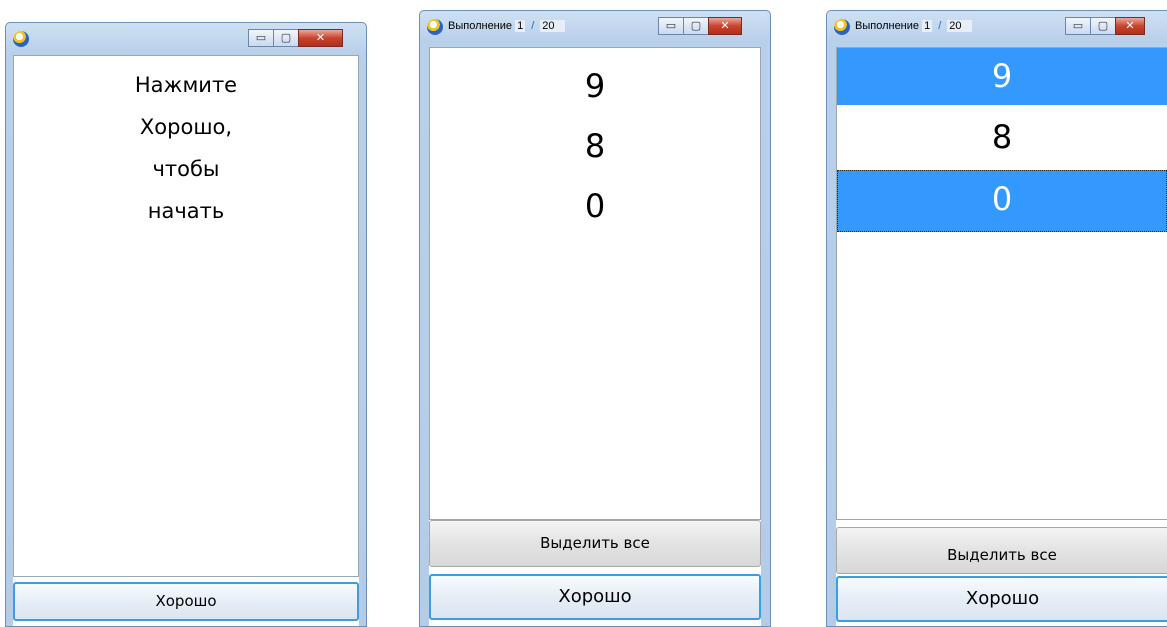  What do you see at coordinates (186, 39) in the screenshot?
I see `title-bar: ▭ ▢ ✕` at bounding box center [186, 39].